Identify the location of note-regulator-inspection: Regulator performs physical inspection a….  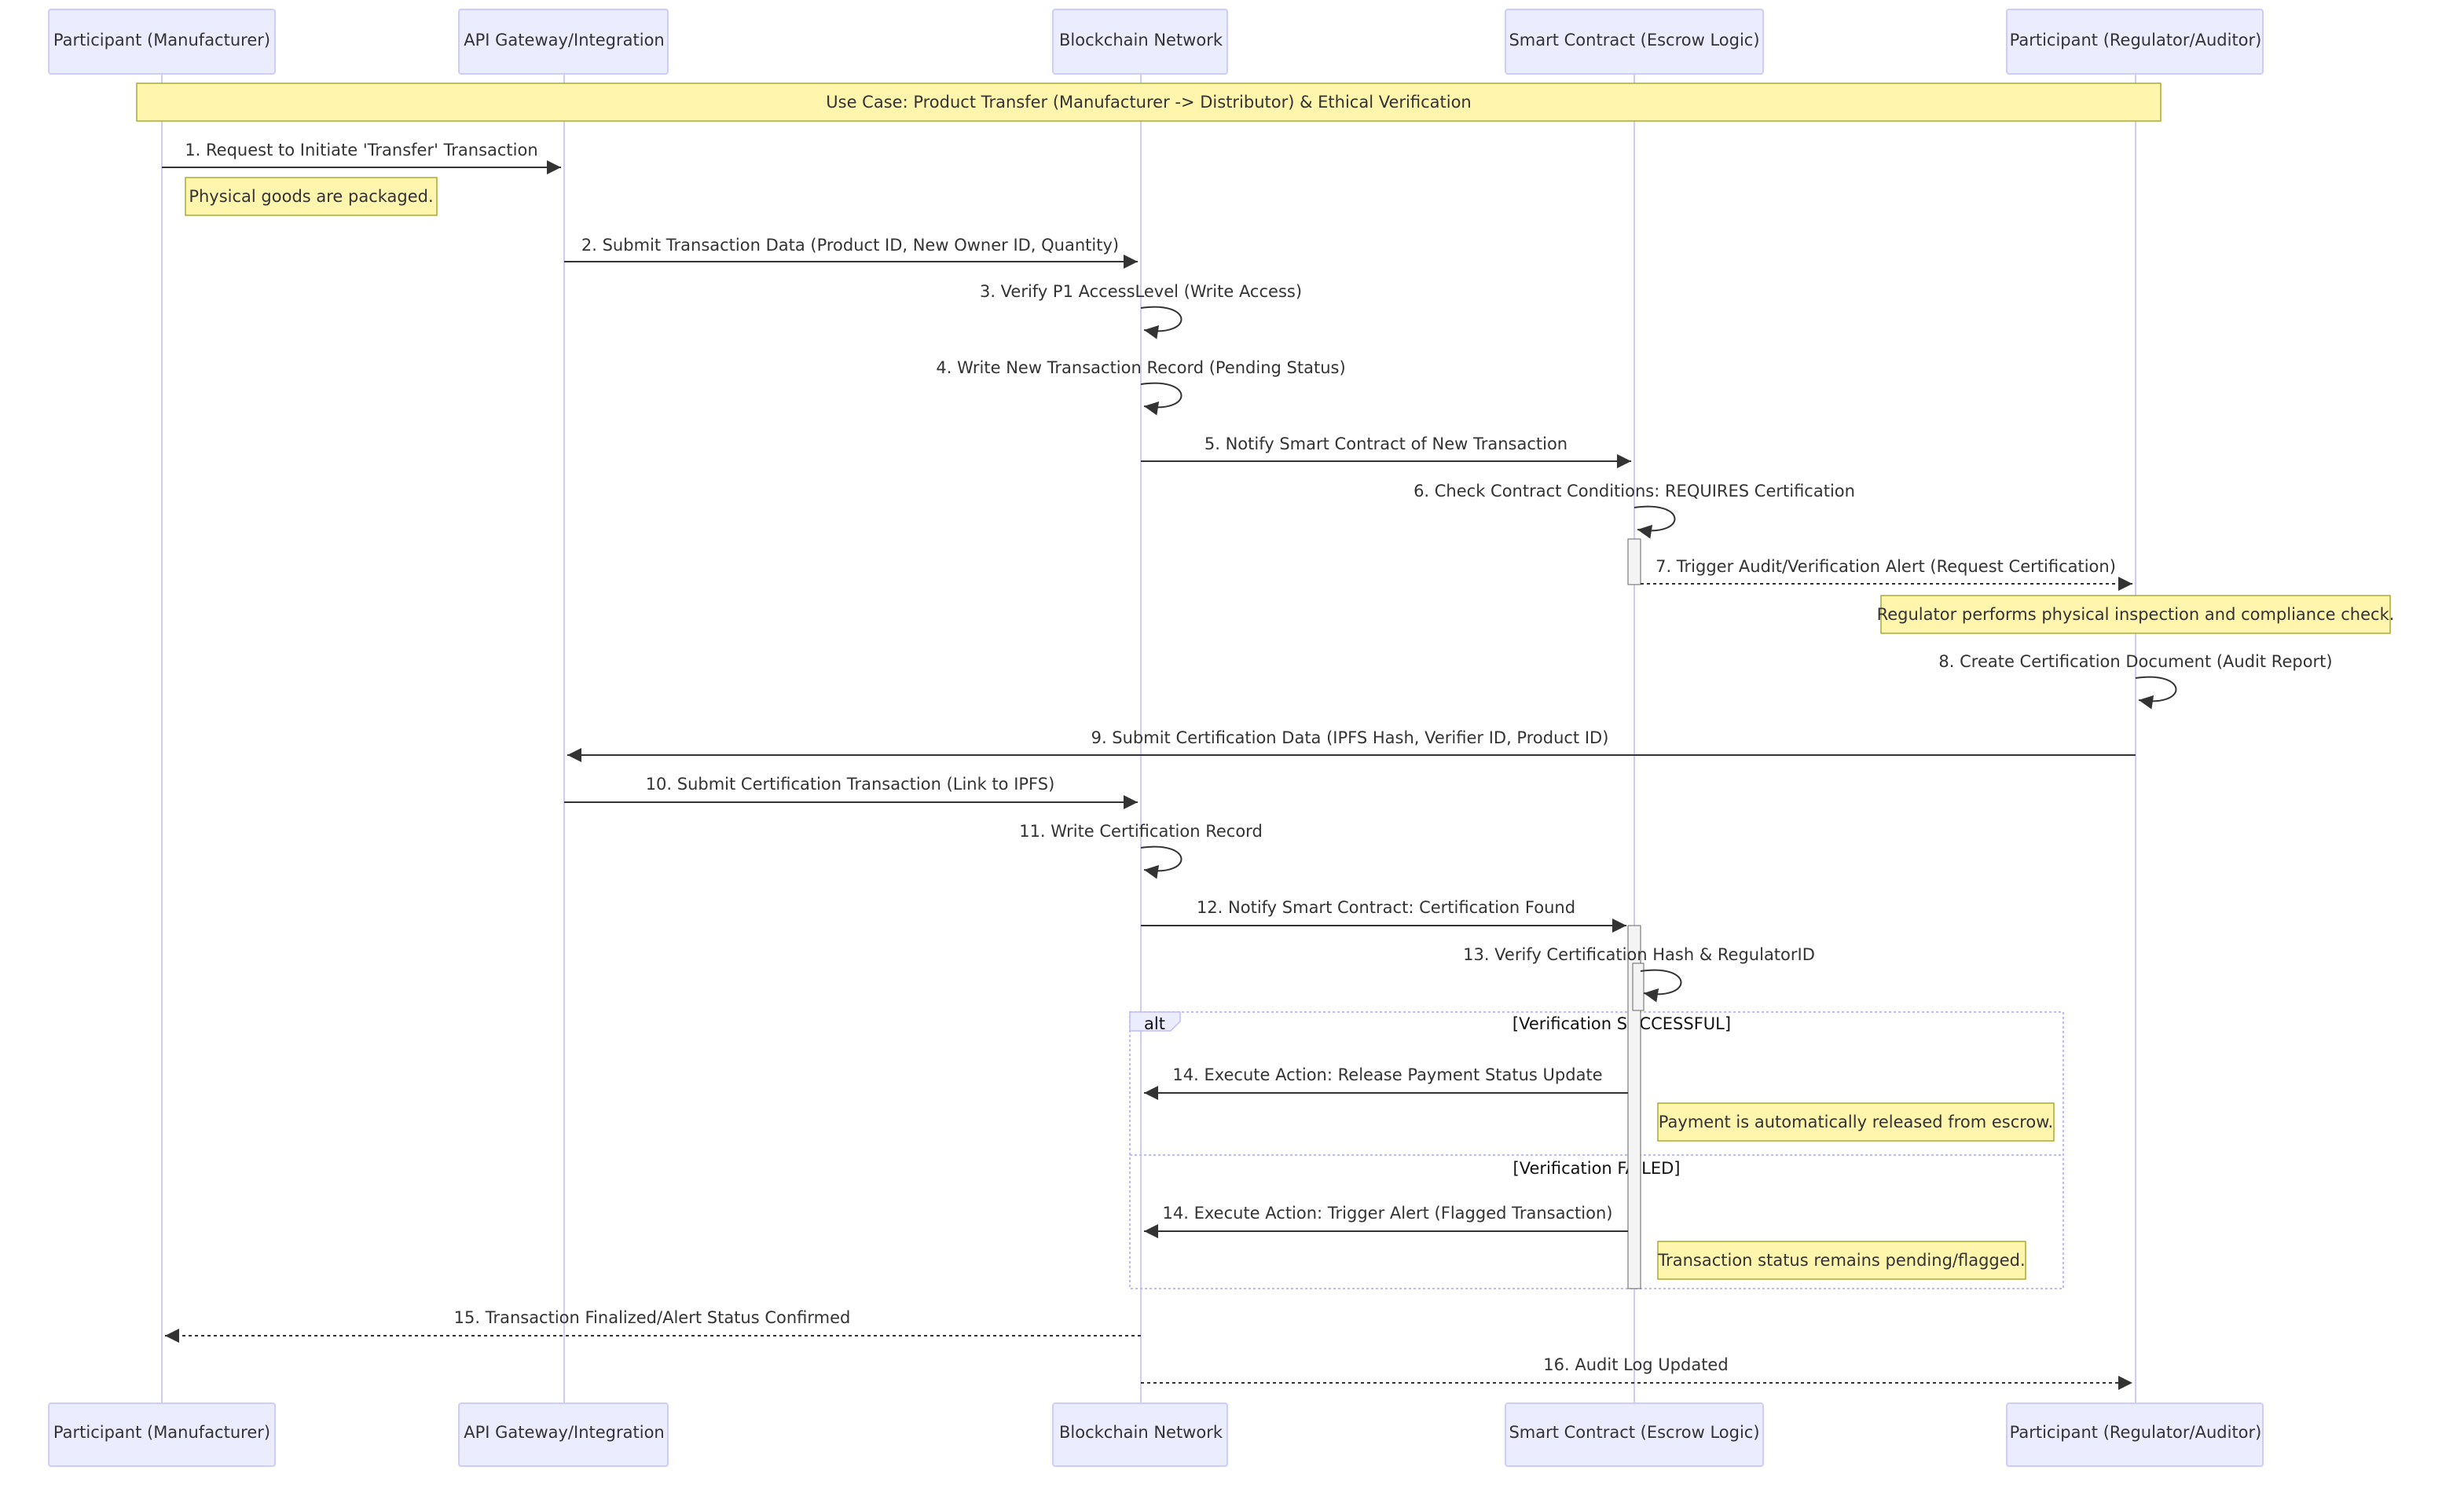
(2136, 614).